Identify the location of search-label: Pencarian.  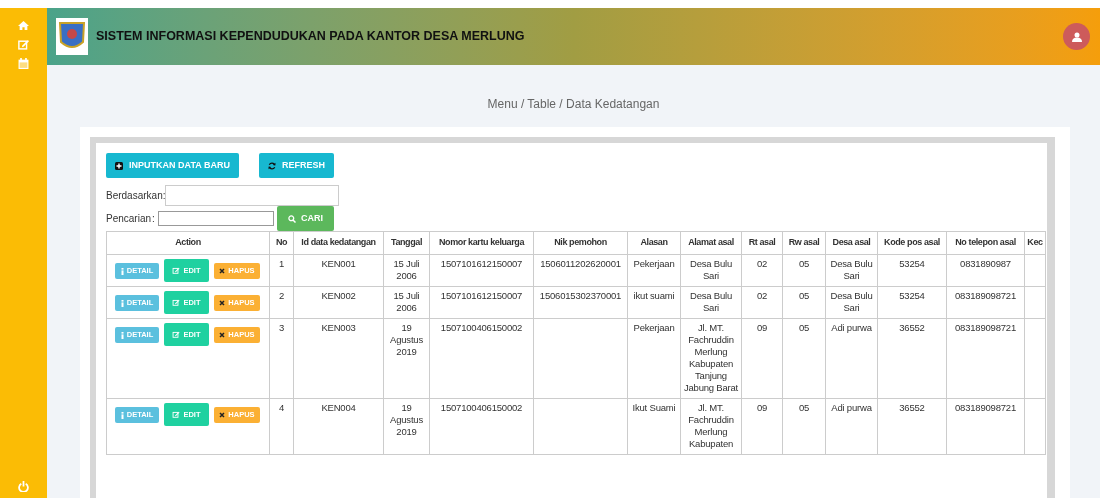
(129, 219).